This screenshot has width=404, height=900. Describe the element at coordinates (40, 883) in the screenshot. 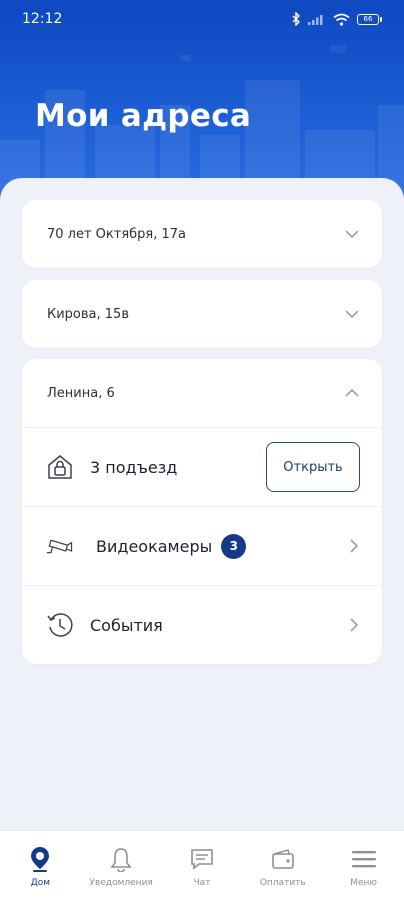

I see `nav-label: Дом` at that location.